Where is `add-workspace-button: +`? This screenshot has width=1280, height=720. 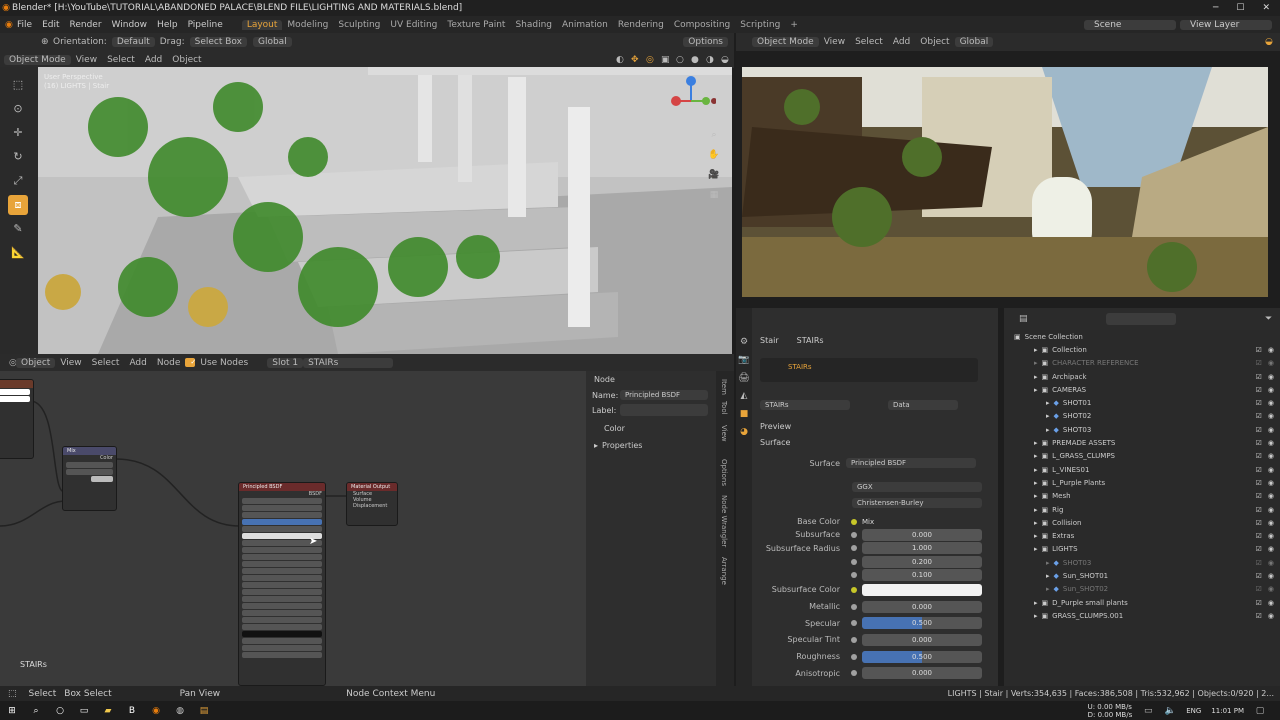 add-workspace-button: + is located at coordinates (794, 25).